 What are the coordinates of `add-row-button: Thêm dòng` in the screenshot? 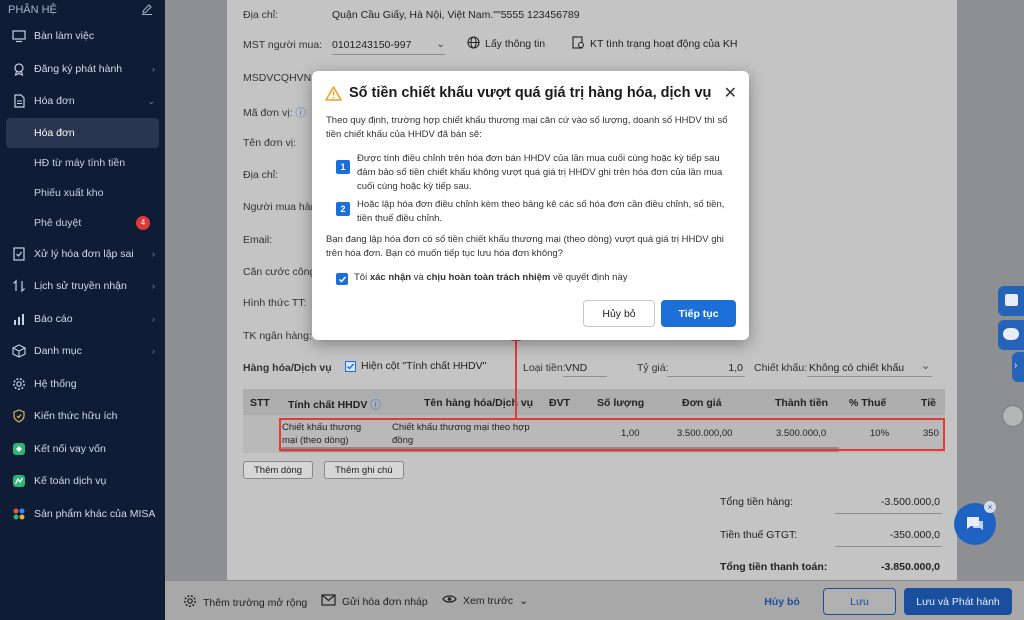 It's located at (278, 470).